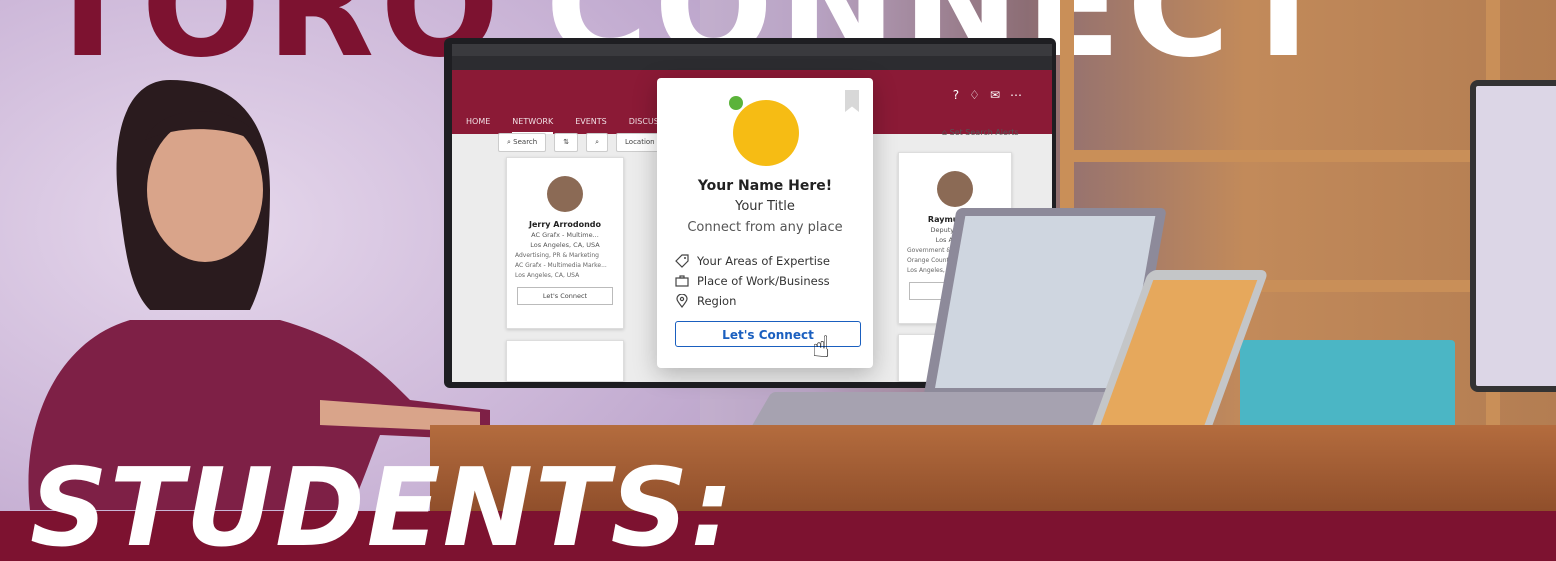  What do you see at coordinates (682, 281) in the screenshot?
I see `briefcase-icon` at bounding box center [682, 281].